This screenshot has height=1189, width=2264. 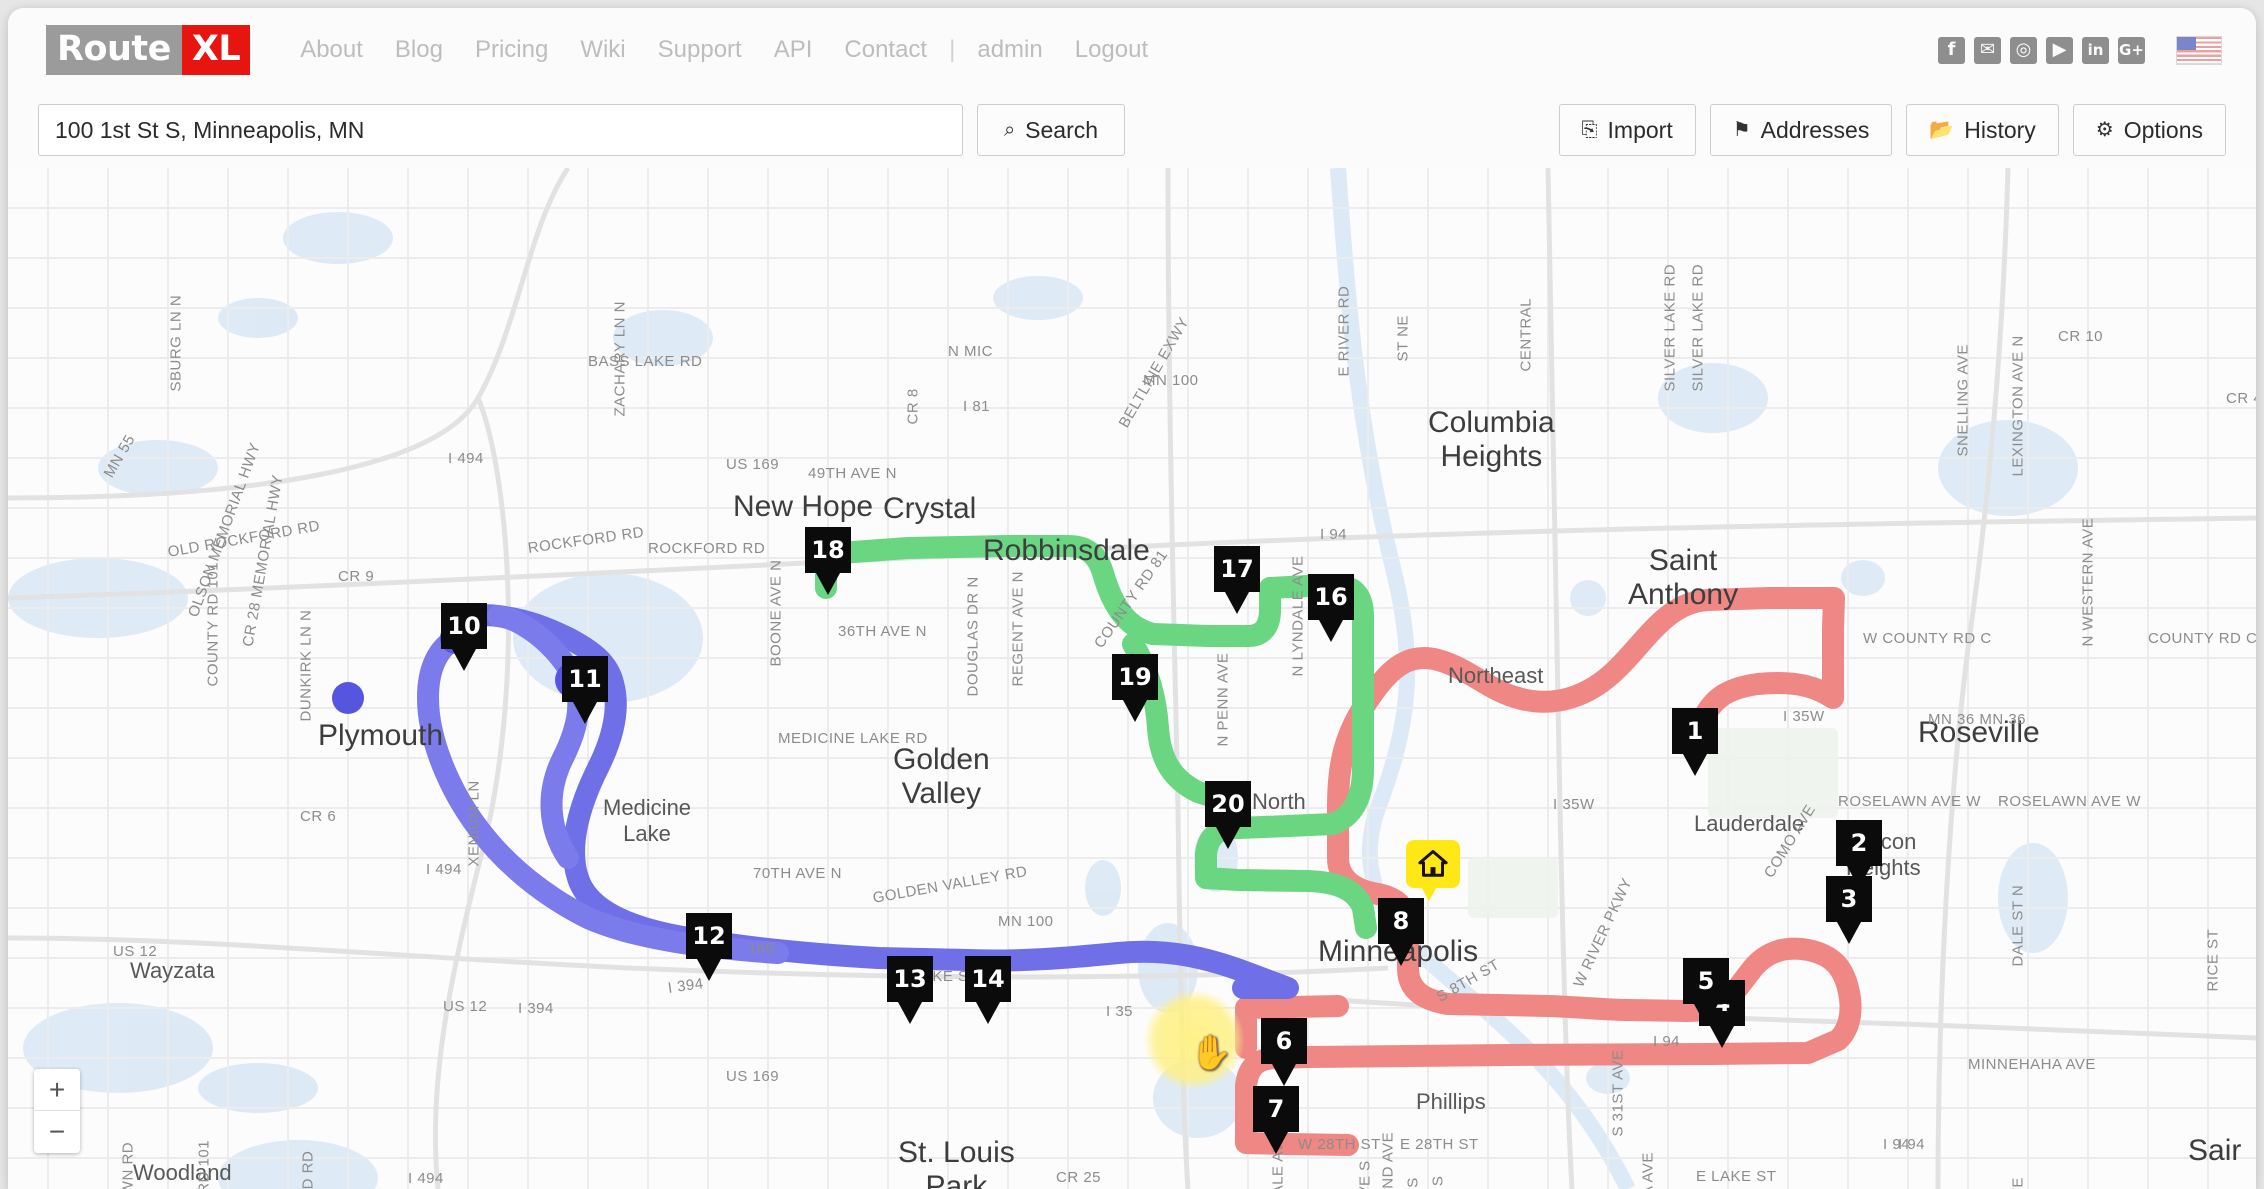 What do you see at coordinates (2023, 50) in the screenshot?
I see `instagram-icon: ◎` at bounding box center [2023, 50].